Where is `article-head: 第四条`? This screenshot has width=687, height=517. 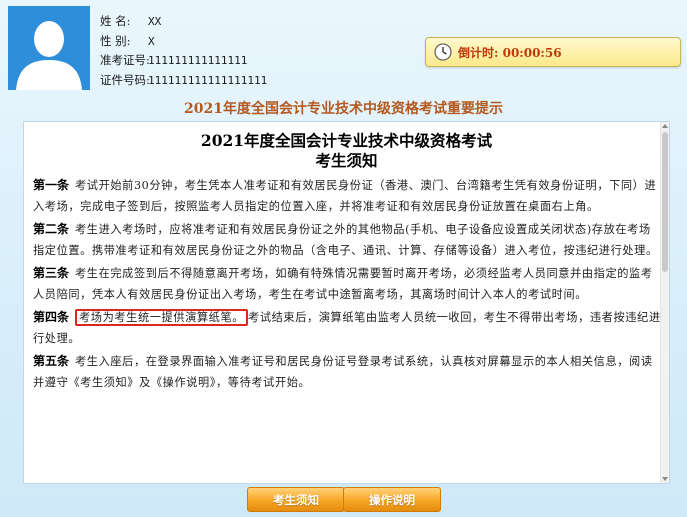 article-head: 第四条 is located at coordinates (51, 317).